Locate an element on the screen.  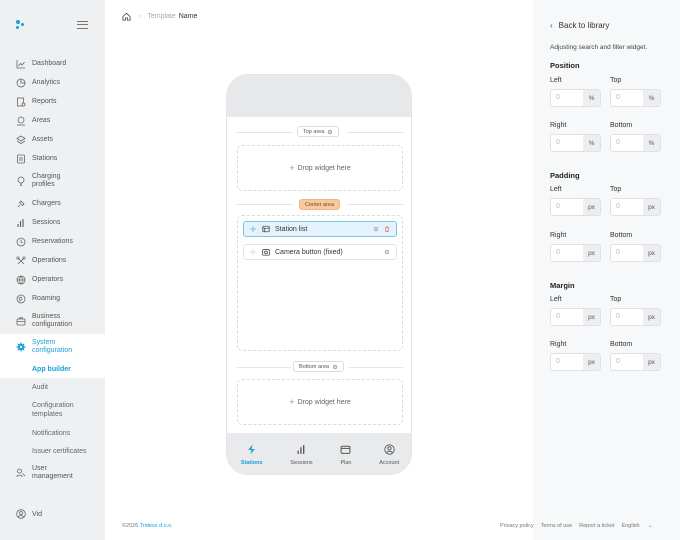
unit-label: % is located at coordinates (651, 98).